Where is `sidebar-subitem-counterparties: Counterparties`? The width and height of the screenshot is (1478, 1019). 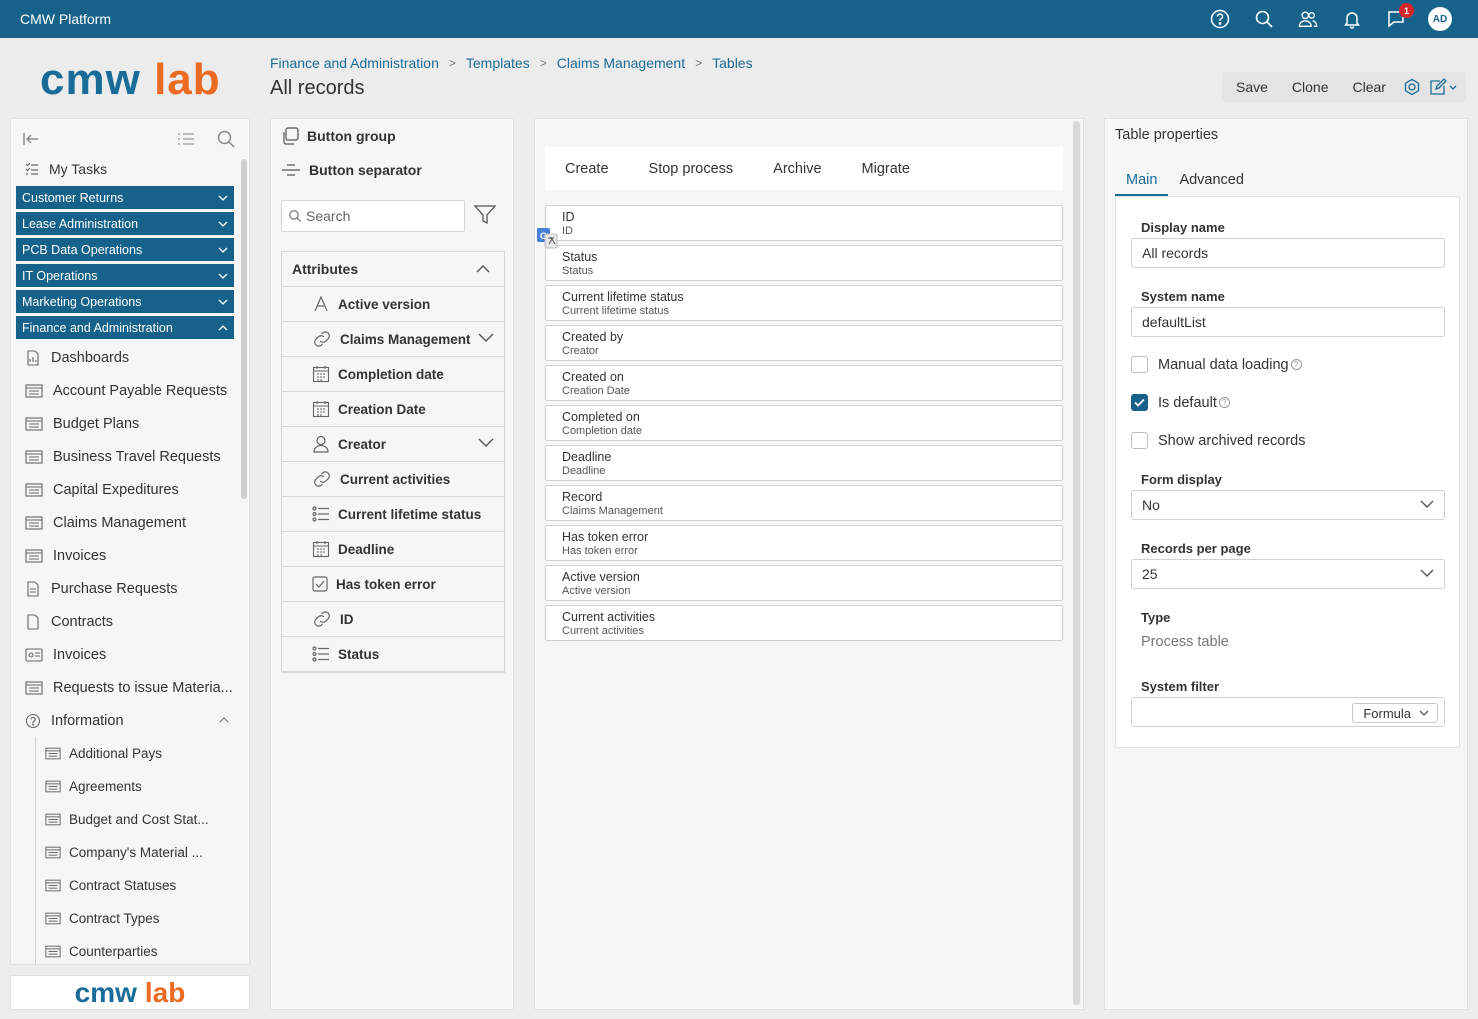 sidebar-subitem-counterparties: Counterparties is located at coordinates (125, 949).